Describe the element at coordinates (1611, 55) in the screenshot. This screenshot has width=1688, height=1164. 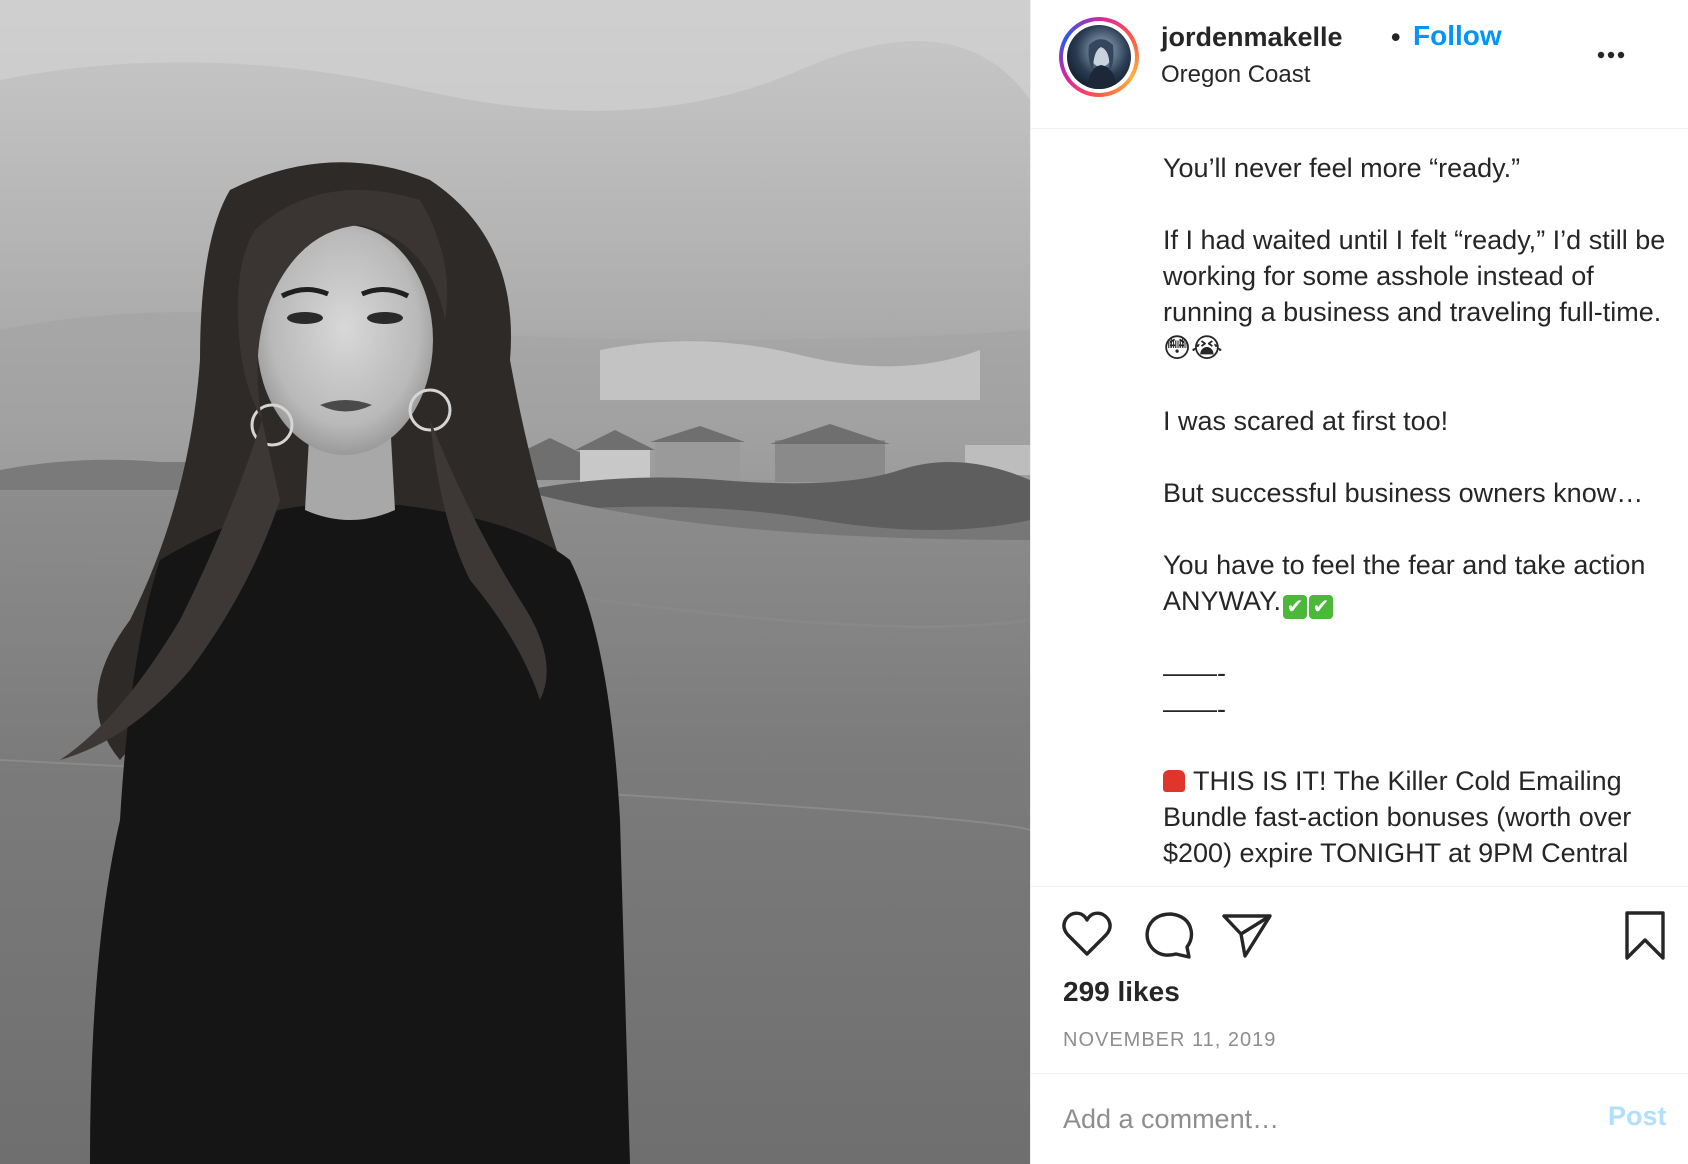
I see `more-options-icon` at that location.